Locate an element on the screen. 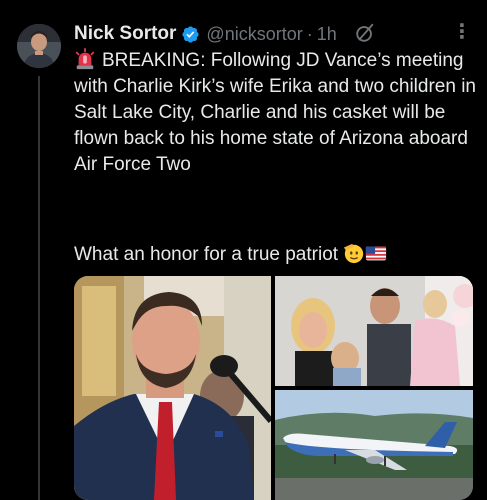 Image resolution: width=487 pixels, height=500 pixels. thread-line is located at coordinates (39, 288).